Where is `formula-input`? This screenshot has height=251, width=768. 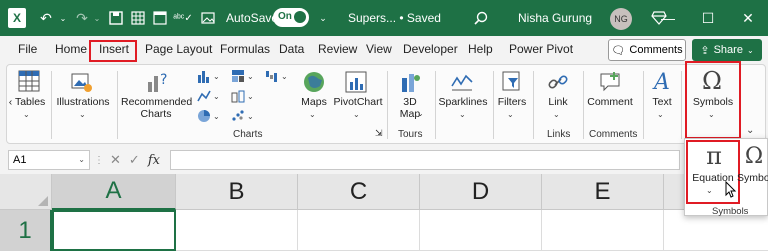 formula-input is located at coordinates (425, 160).